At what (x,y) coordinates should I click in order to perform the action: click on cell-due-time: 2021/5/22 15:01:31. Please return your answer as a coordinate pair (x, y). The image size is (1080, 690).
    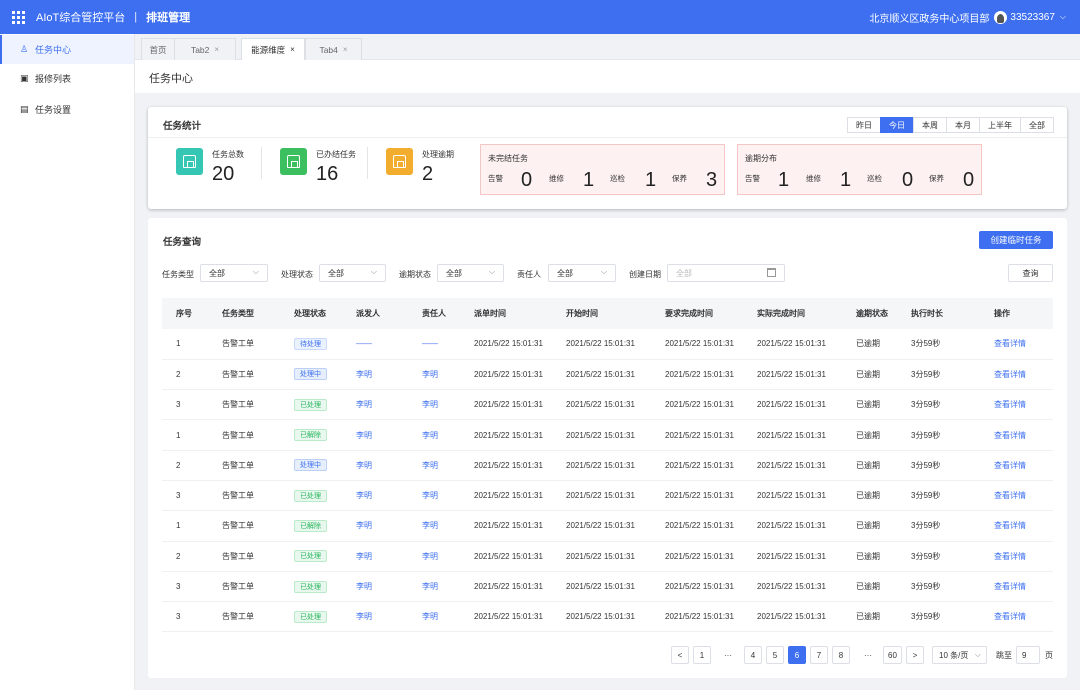
    Looking at the image, I should click on (697, 405).